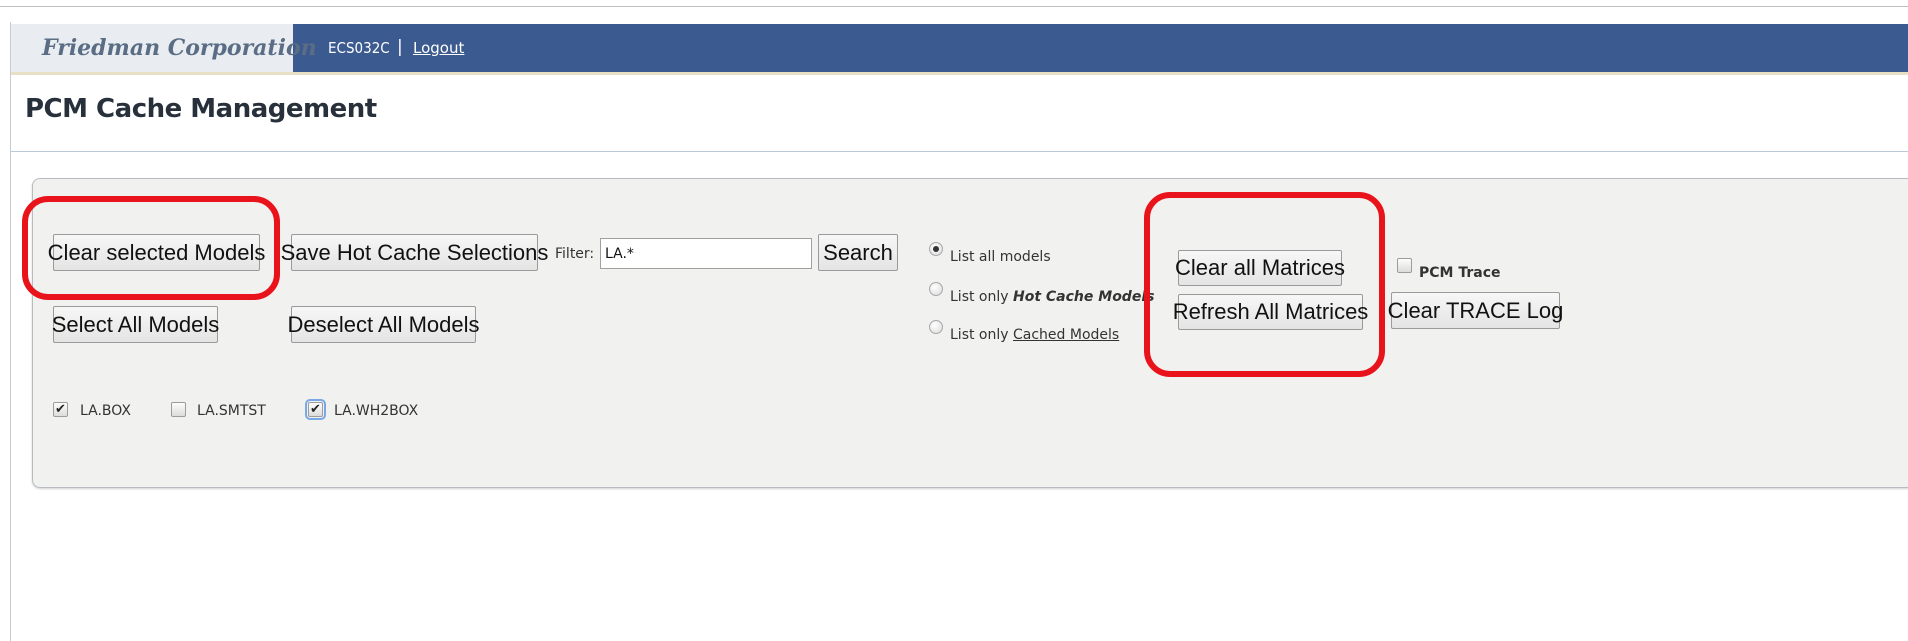 Image resolution: width=1908 pixels, height=641 pixels. What do you see at coordinates (315, 409) in the screenshot?
I see `model-checkbox-la-wh2box: ✔` at bounding box center [315, 409].